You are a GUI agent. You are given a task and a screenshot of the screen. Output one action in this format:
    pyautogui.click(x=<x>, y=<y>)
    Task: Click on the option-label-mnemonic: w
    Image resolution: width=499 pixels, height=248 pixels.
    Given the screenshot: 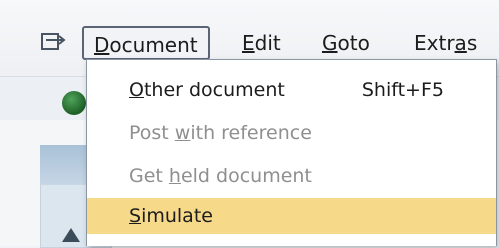 What is the action you would take?
    pyautogui.click(x=182, y=133)
    